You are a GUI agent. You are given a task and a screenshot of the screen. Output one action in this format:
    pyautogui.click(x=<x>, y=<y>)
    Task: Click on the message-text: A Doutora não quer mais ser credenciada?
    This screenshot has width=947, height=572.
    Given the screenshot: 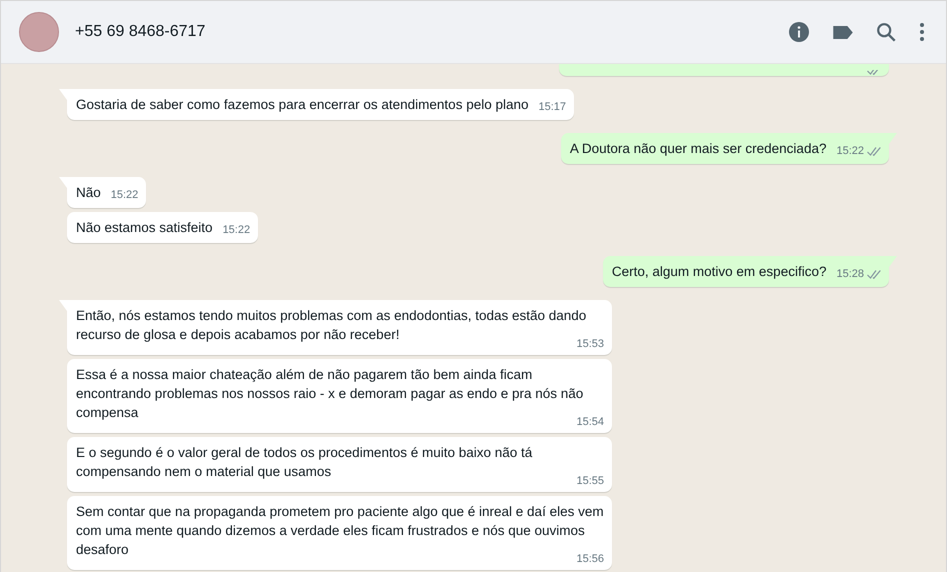 What is the action you would take?
    pyautogui.click(x=698, y=148)
    